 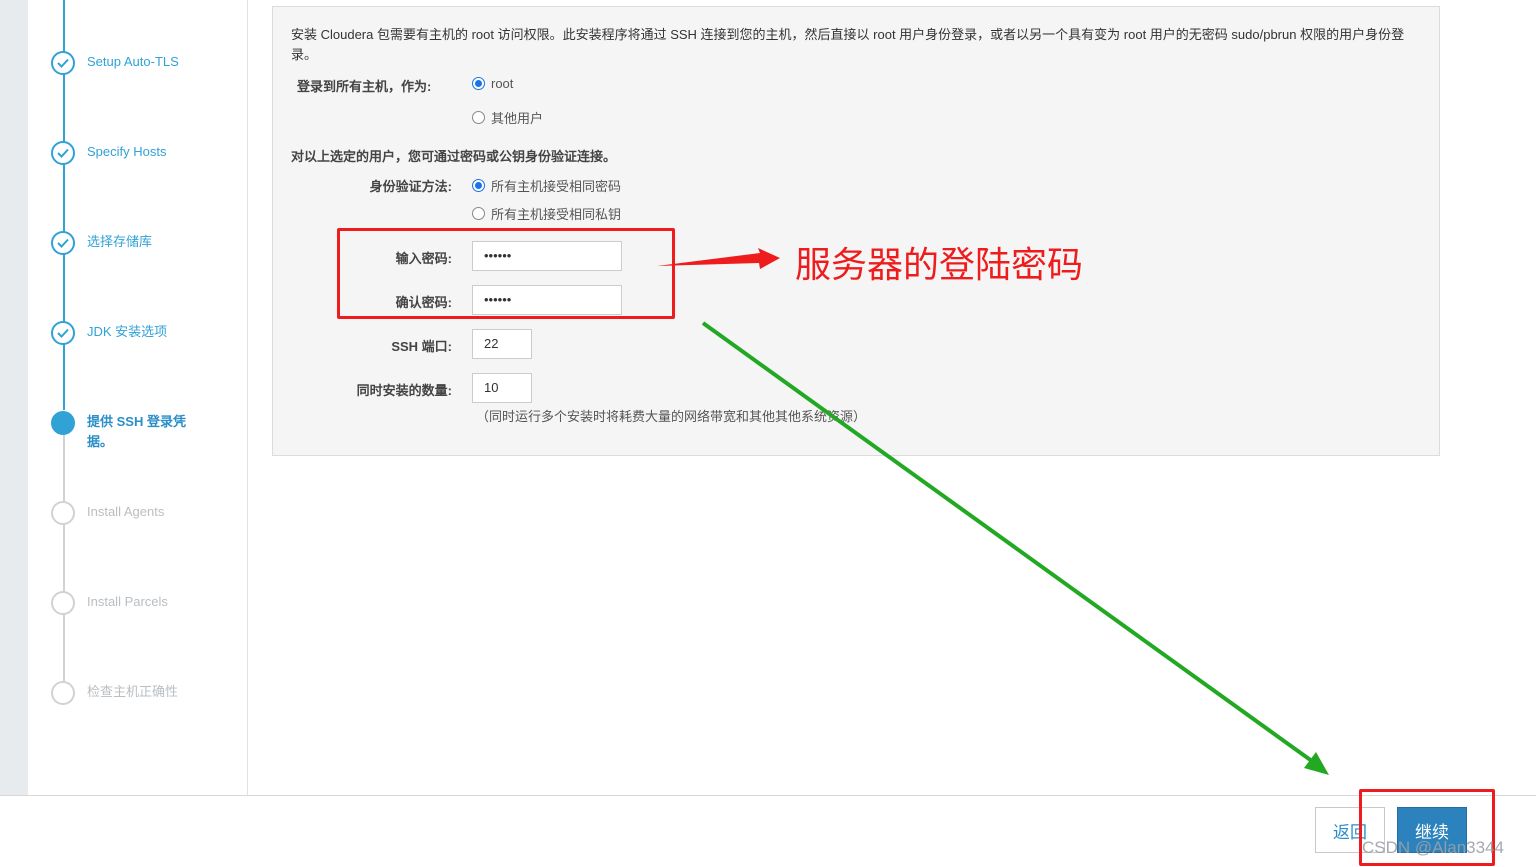 I want to click on annotation-label: 服务器的登陆密码, so click(x=939, y=265).